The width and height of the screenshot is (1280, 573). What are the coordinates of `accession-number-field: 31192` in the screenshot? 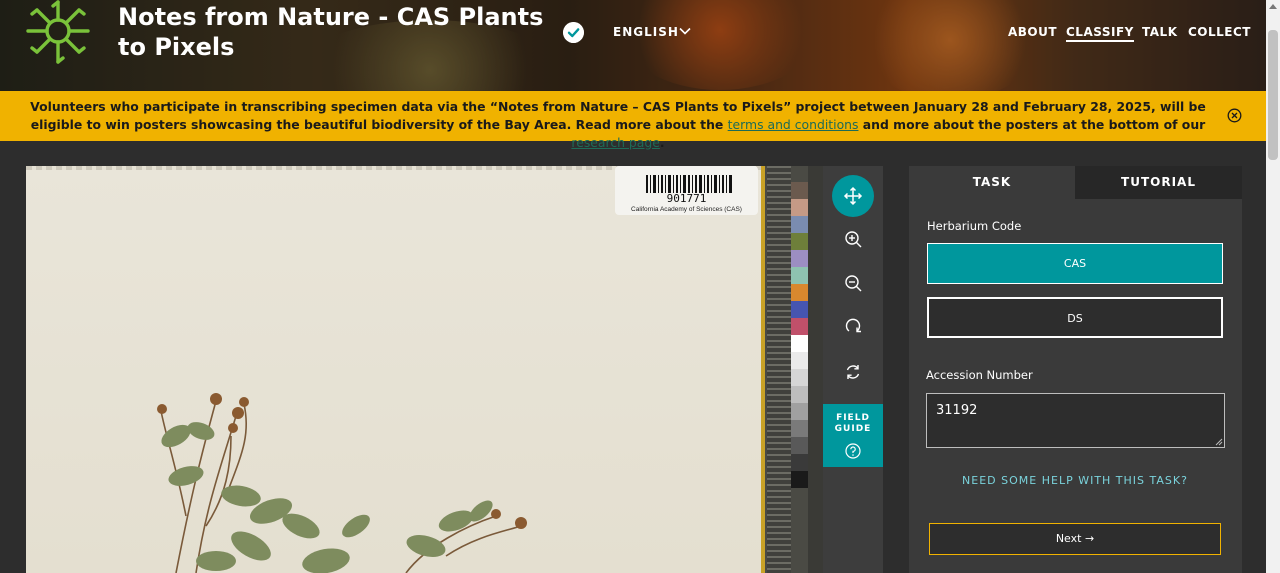 It's located at (1075, 420).